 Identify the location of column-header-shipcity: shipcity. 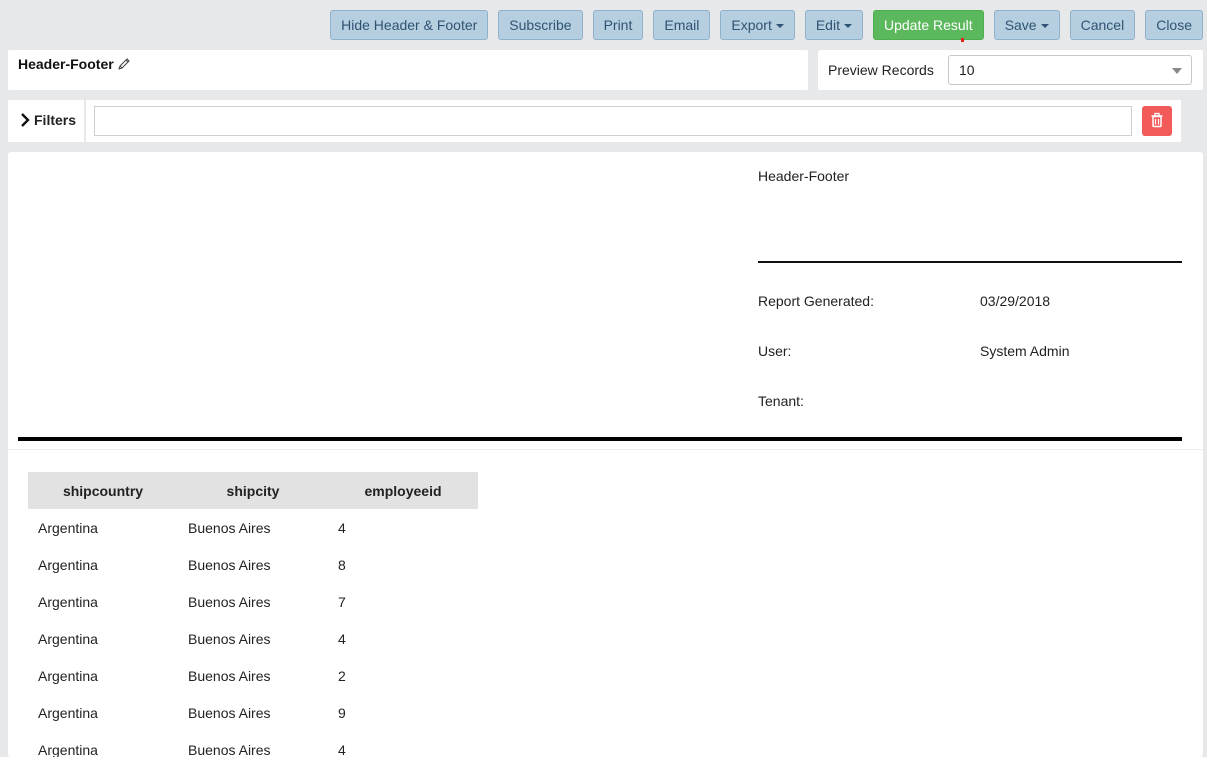
(253, 490).